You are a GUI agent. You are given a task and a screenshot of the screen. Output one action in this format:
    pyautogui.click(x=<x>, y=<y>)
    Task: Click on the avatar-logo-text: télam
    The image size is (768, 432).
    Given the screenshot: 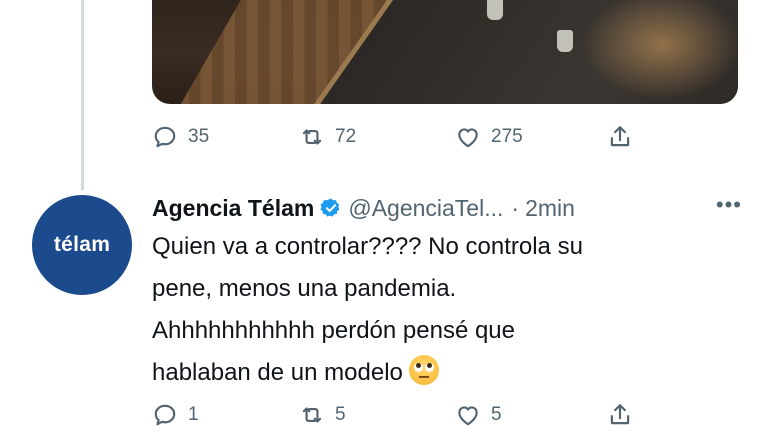 What is the action you would take?
    pyautogui.click(x=82, y=244)
    